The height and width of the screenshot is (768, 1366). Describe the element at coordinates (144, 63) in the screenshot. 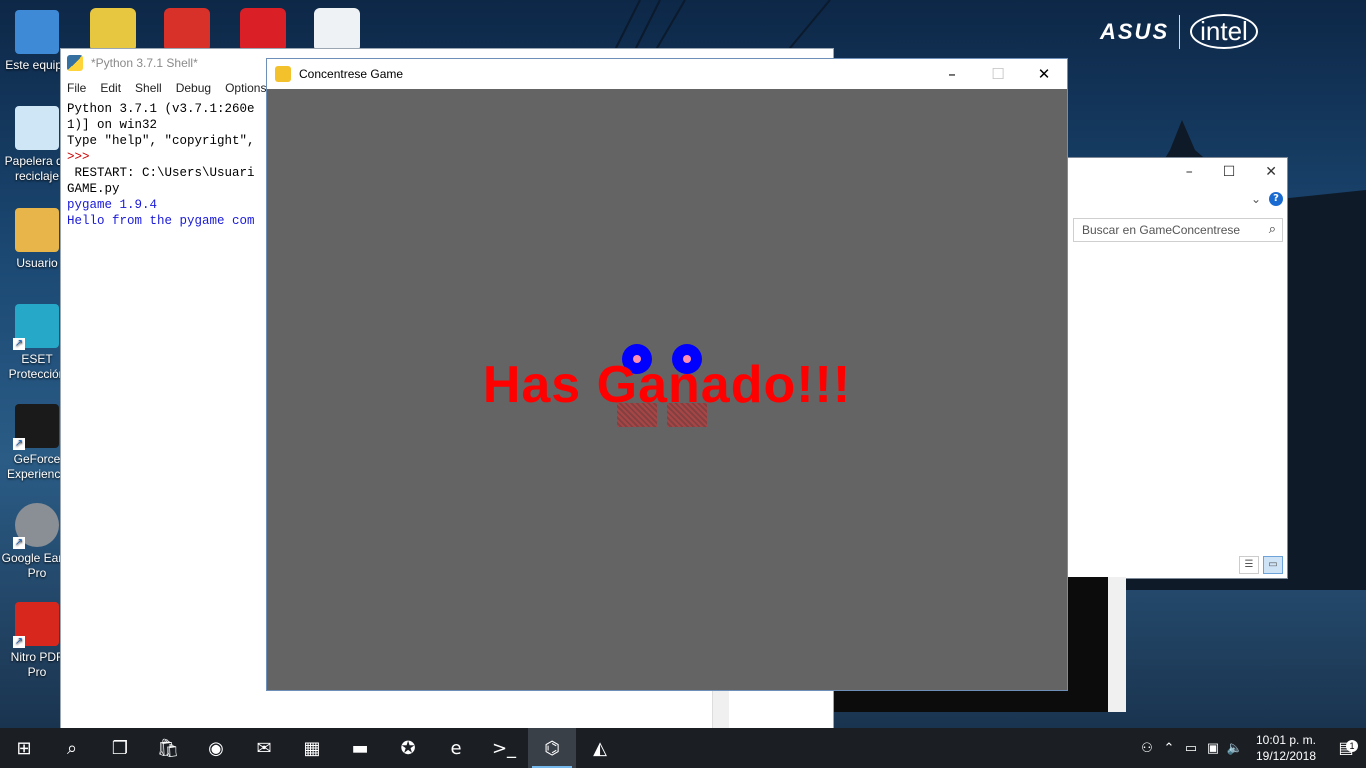

I see `shell-title: *Python 3.7.1 Shell*` at that location.